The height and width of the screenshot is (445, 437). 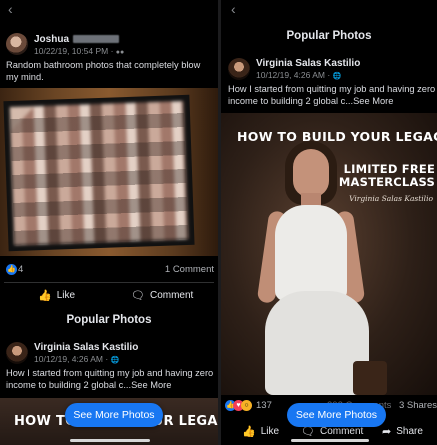 I want to click on related-post-timestamp: 10/12/19, 4:26 AM · 🌐, so click(x=77, y=359).